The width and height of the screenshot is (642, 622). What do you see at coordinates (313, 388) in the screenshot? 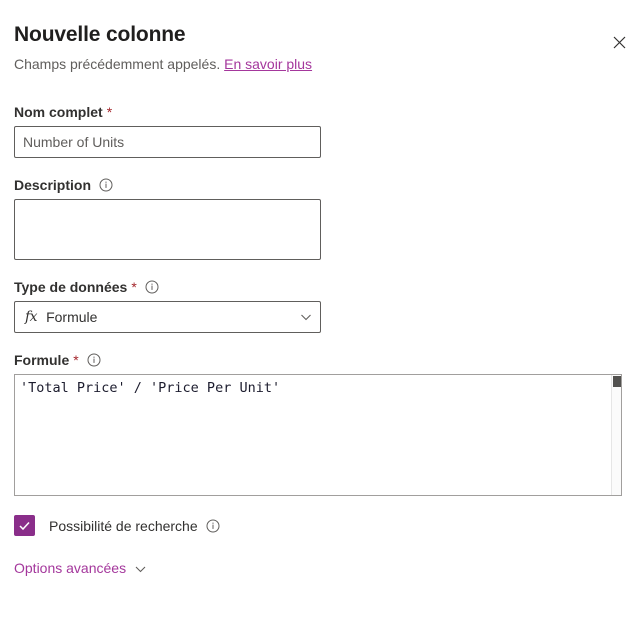
I see `formula-text: 'Total Price' / 'Price Per Unit'` at bounding box center [313, 388].